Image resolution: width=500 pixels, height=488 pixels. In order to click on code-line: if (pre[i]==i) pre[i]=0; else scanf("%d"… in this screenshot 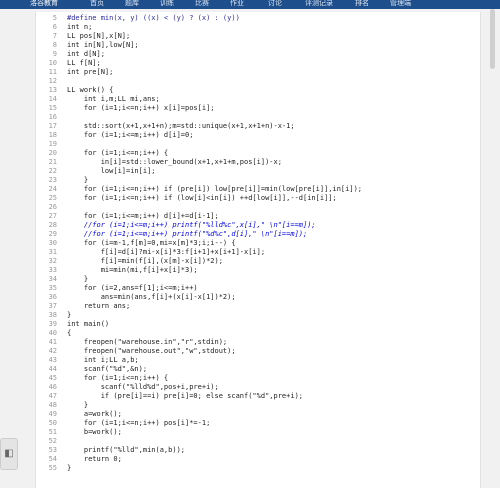, I will do `click(185, 396)`.